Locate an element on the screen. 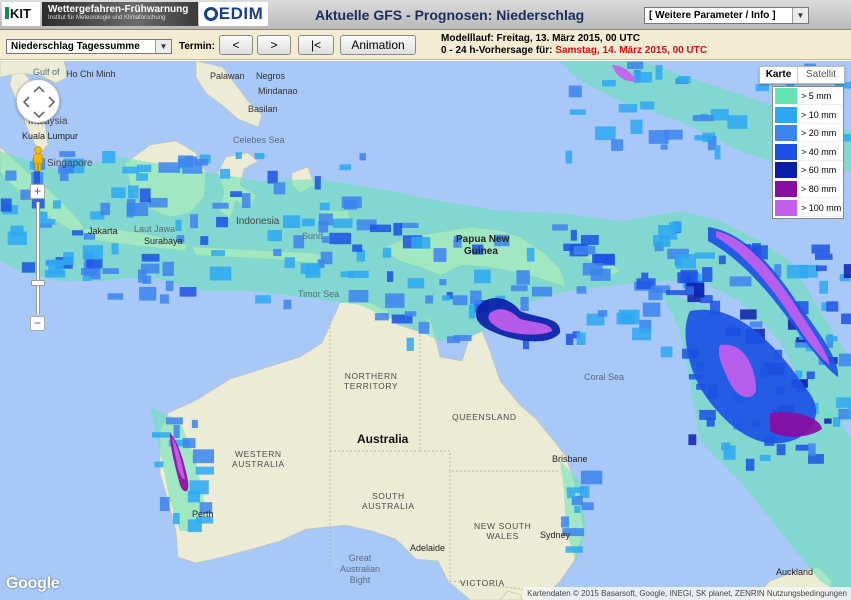  map-label-auckland: Auckland is located at coordinates (795, 572).